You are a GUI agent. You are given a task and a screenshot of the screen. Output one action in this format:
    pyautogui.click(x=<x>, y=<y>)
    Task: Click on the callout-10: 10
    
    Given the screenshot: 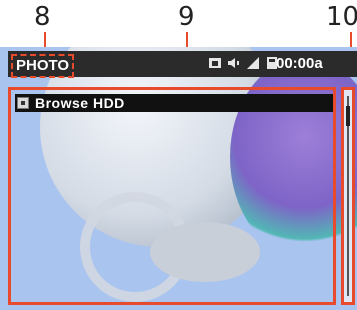 What is the action you would take?
    pyautogui.click(x=341, y=17)
    